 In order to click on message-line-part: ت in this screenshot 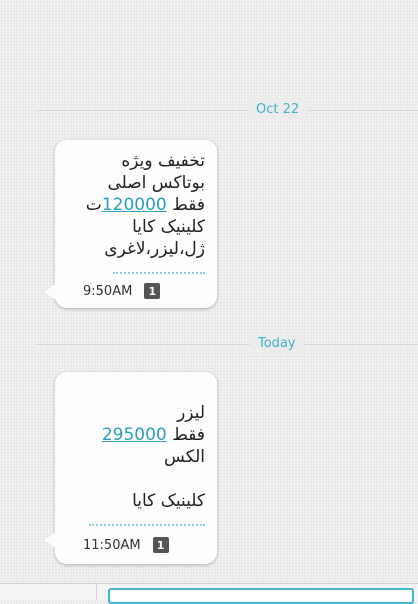, I will do `click(93, 205)`.